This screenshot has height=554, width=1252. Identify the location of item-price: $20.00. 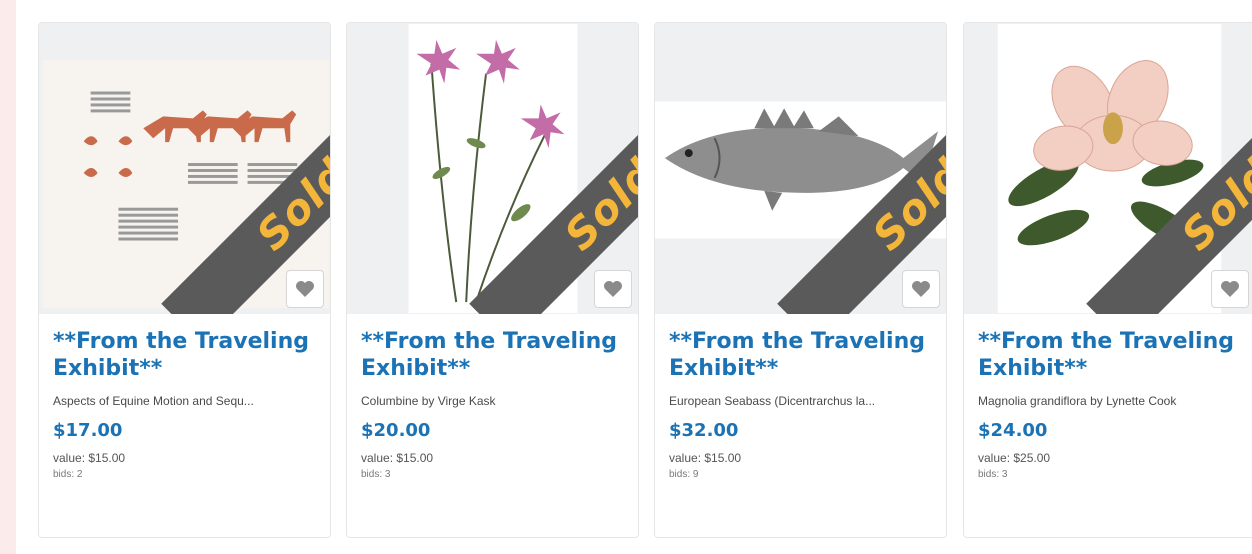
(396, 430).